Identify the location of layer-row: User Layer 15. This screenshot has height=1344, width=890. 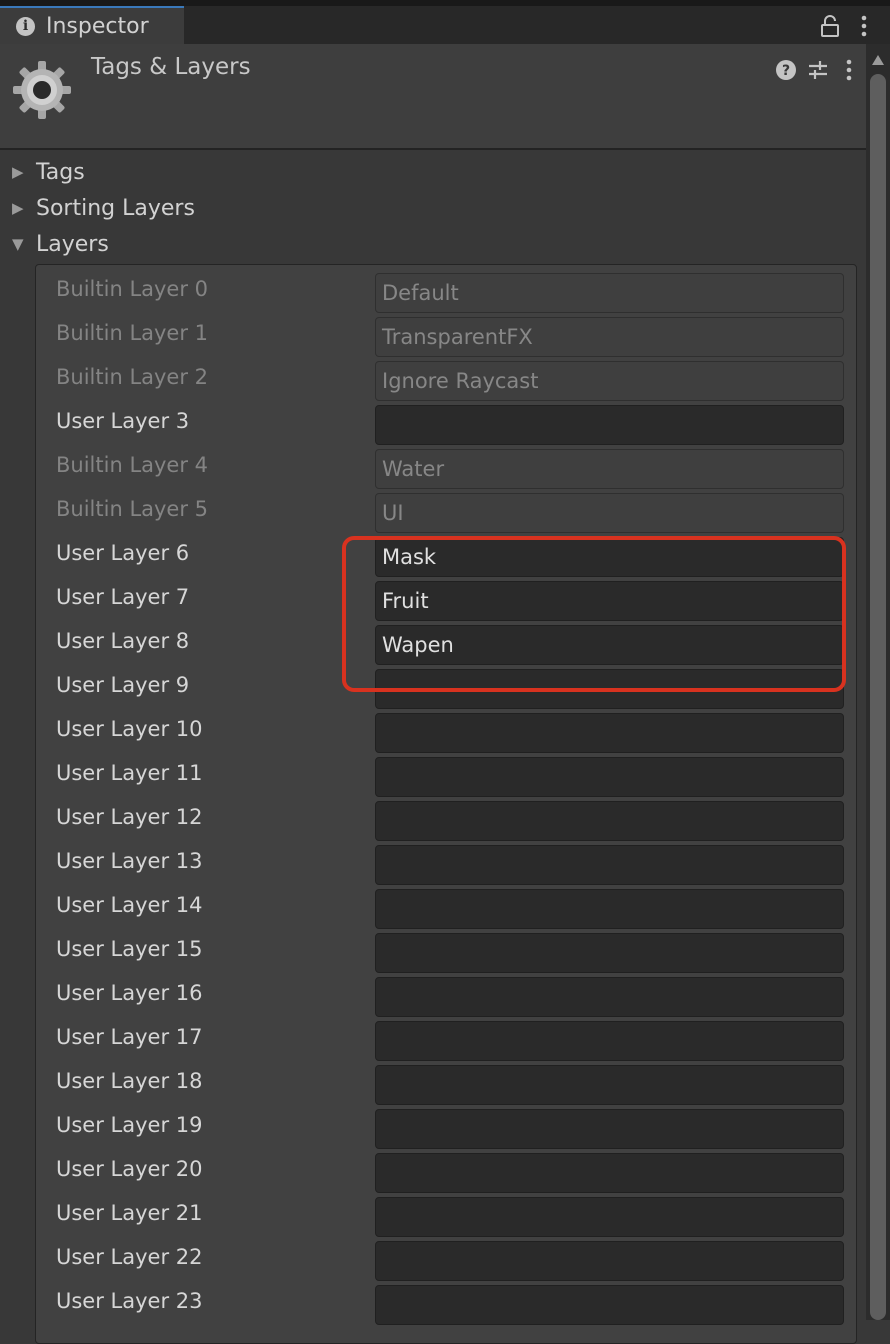
(451, 950).